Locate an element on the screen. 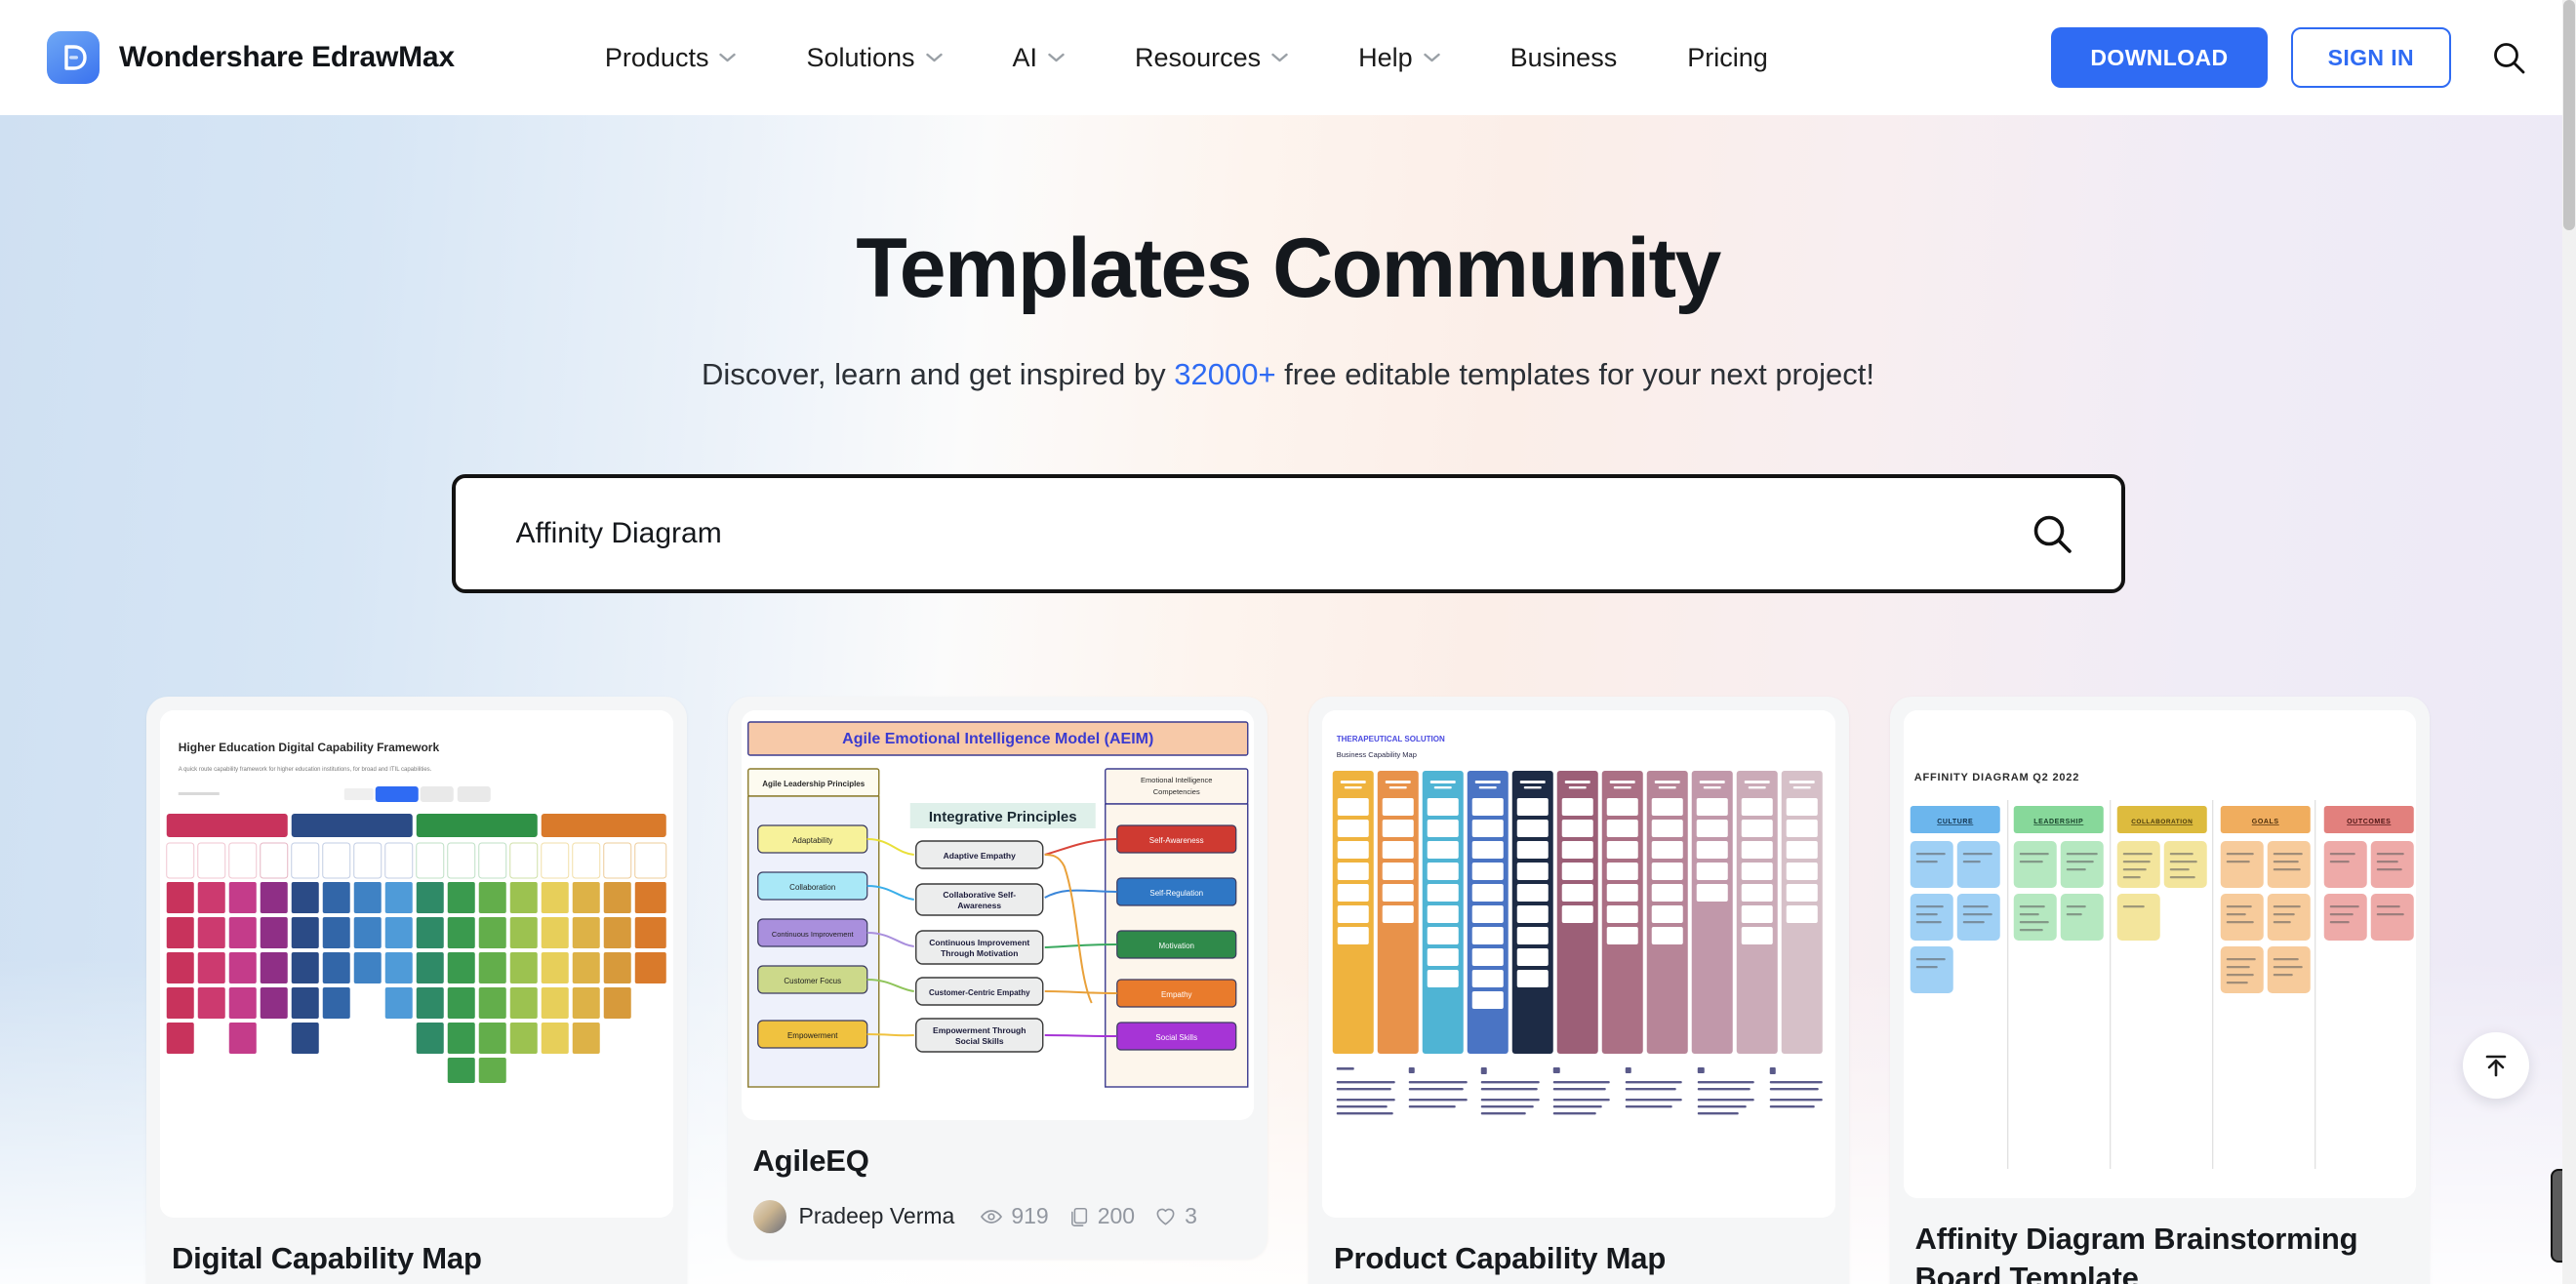  nav-item-pricing: Pricing is located at coordinates (1727, 57).